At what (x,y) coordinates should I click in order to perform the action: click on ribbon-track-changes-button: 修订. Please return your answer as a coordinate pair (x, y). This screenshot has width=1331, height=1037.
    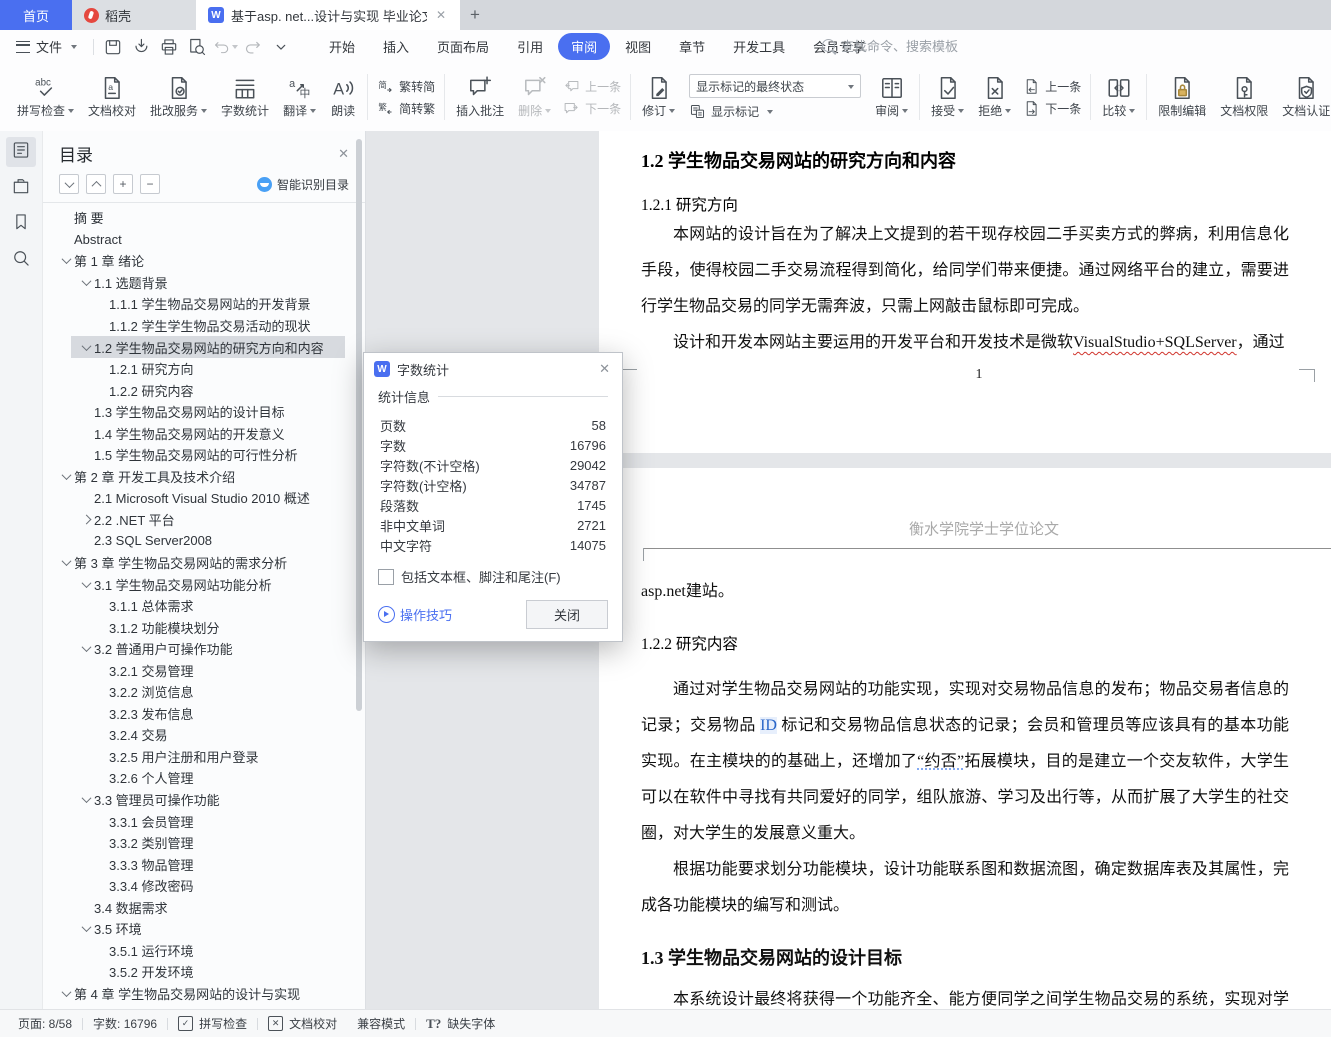
    Looking at the image, I should click on (658, 97).